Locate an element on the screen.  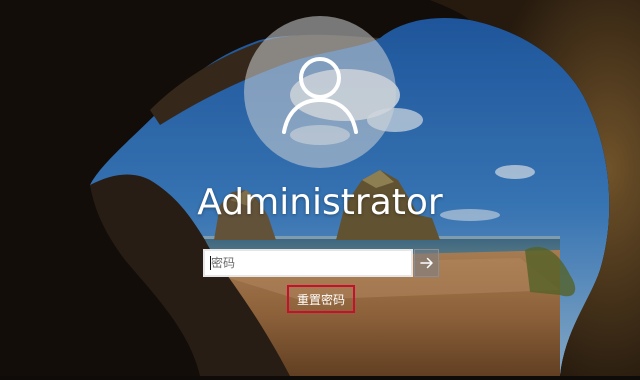
reset-password-label: 重置密码 is located at coordinates (320, 299).